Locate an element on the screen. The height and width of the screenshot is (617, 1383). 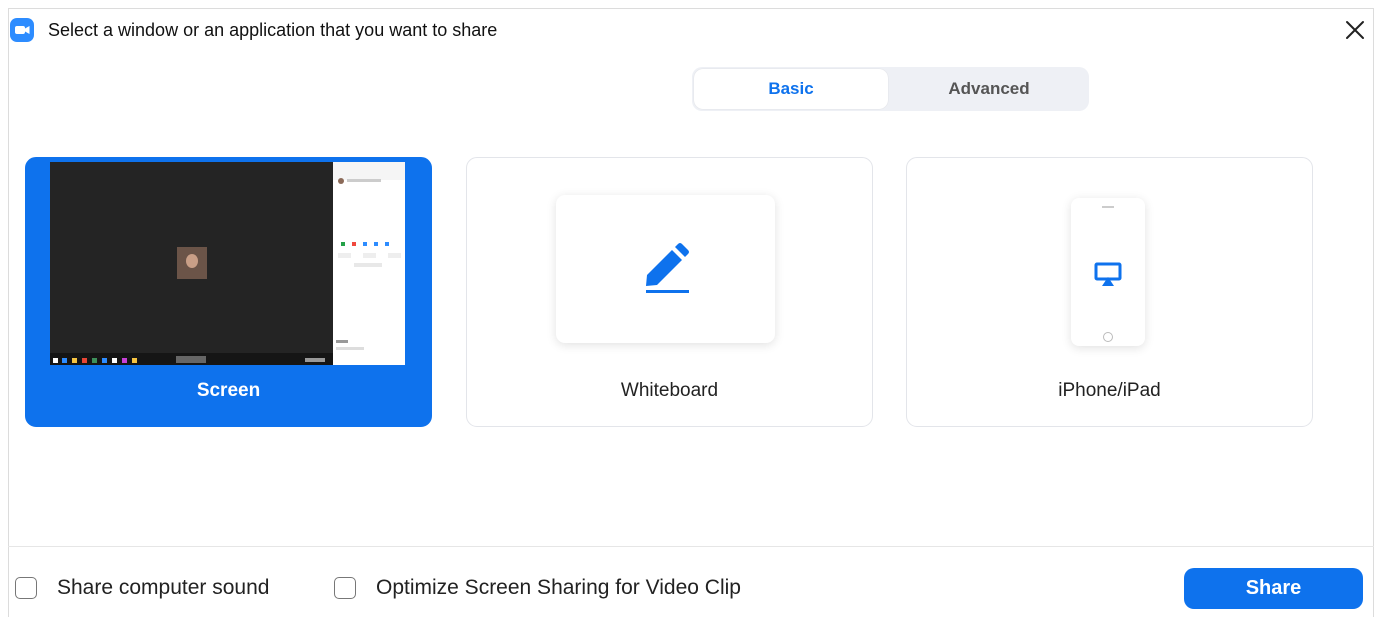
share-computer-sound-option: Share computer sound is located at coordinates (142, 588).